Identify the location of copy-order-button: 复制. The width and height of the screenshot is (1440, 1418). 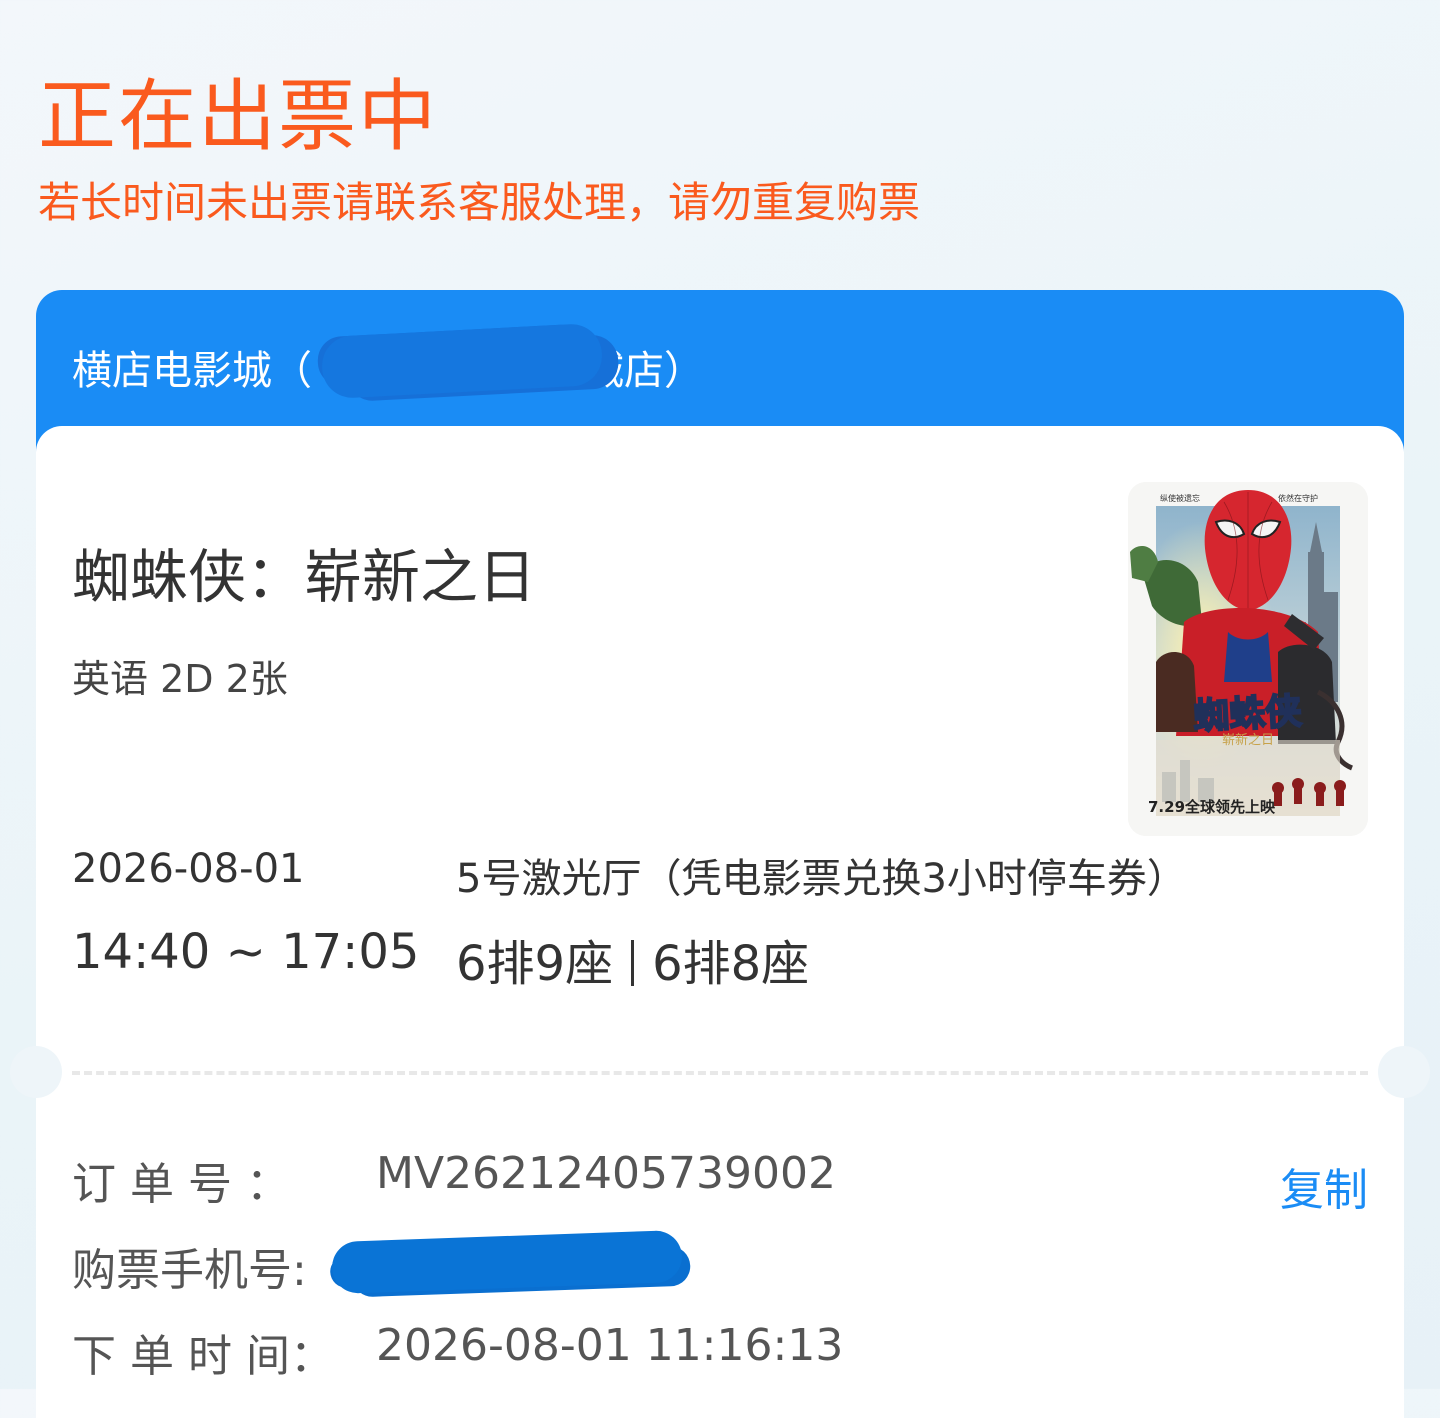
(1324, 1186).